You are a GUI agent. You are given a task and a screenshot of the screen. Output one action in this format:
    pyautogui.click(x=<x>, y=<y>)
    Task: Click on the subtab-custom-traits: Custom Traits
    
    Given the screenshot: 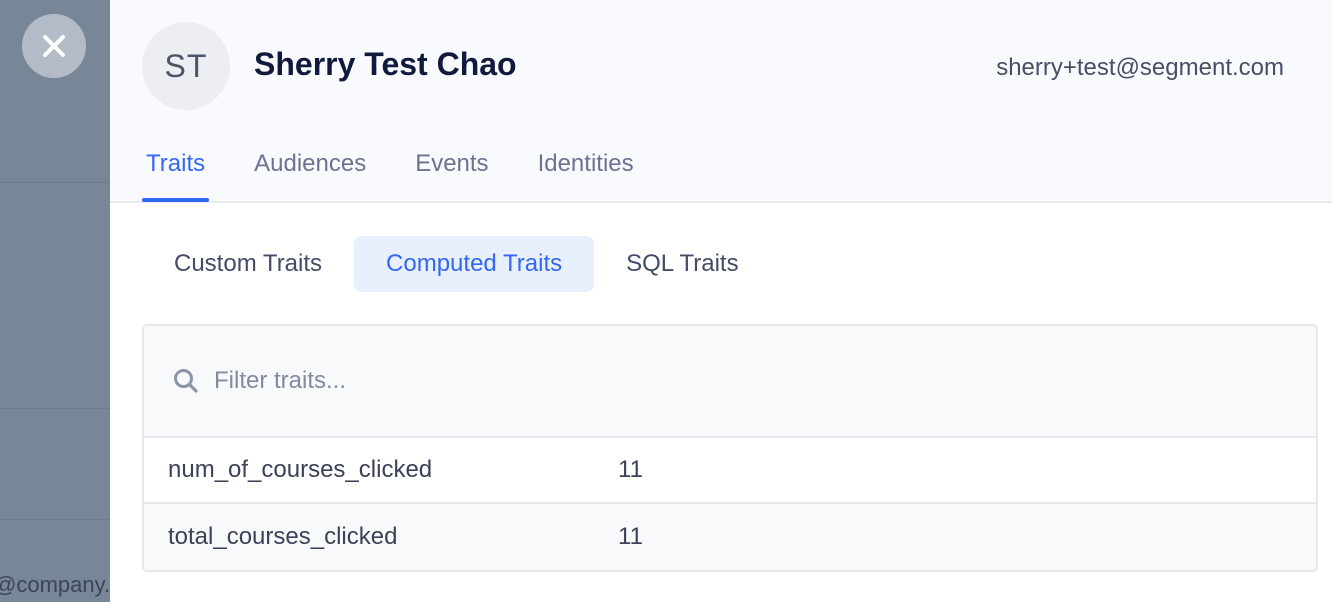 What is the action you would take?
    pyautogui.click(x=248, y=264)
    